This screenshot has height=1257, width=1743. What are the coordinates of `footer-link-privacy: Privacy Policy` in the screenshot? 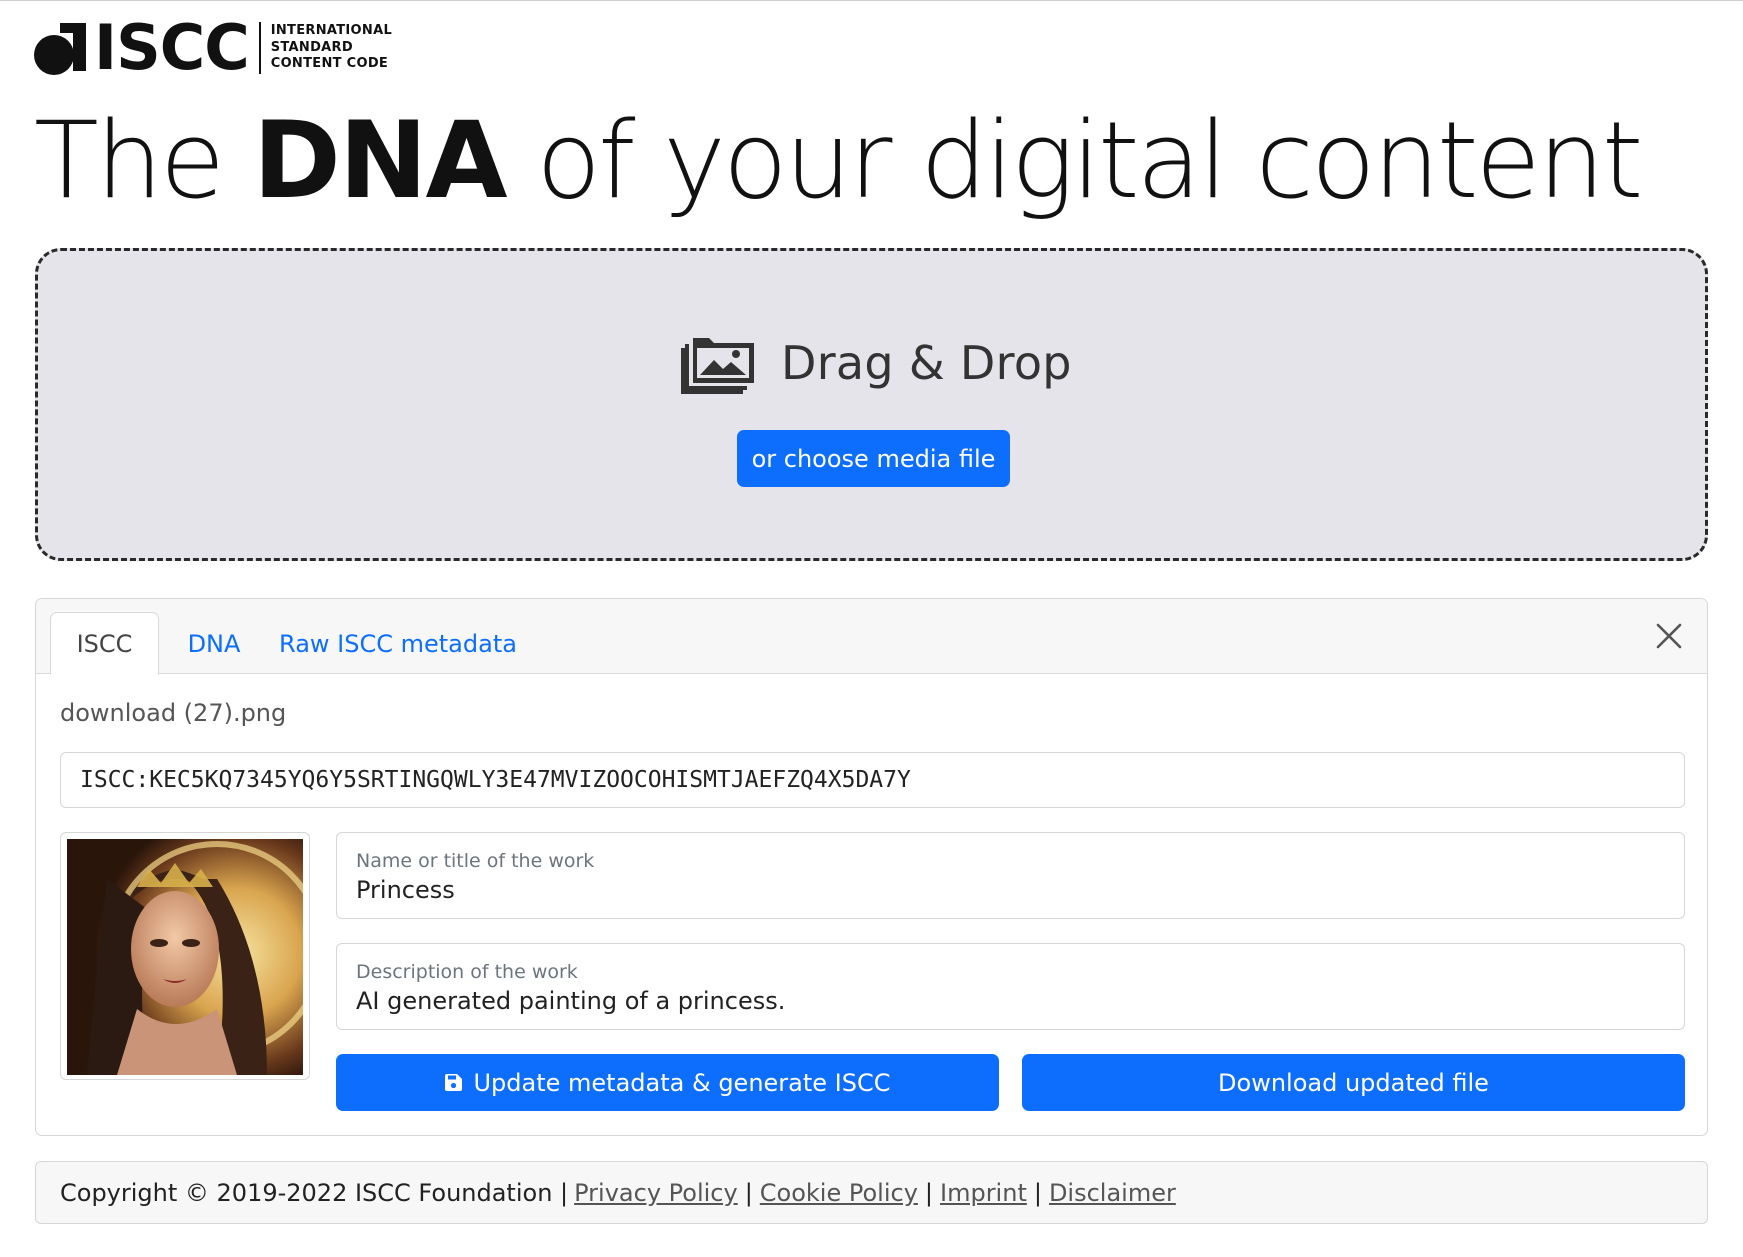 It's located at (656, 1193).